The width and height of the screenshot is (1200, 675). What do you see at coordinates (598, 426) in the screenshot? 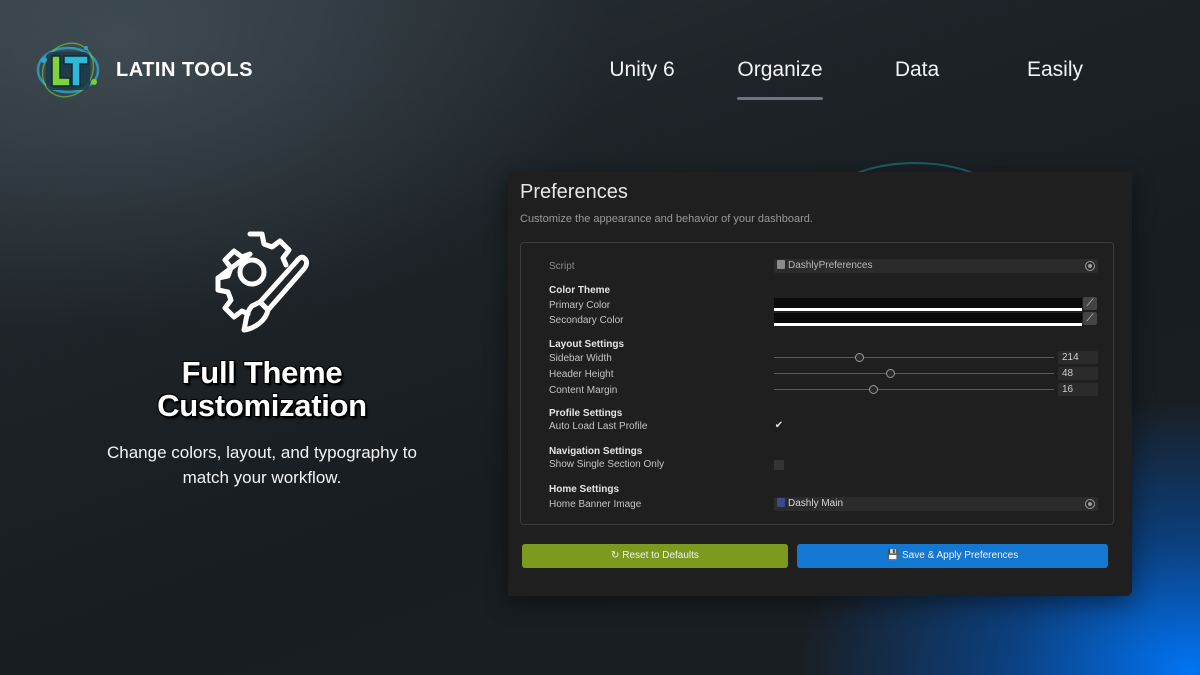
I see `auto-load-label: Auto Load Last Profile` at bounding box center [598, 426].